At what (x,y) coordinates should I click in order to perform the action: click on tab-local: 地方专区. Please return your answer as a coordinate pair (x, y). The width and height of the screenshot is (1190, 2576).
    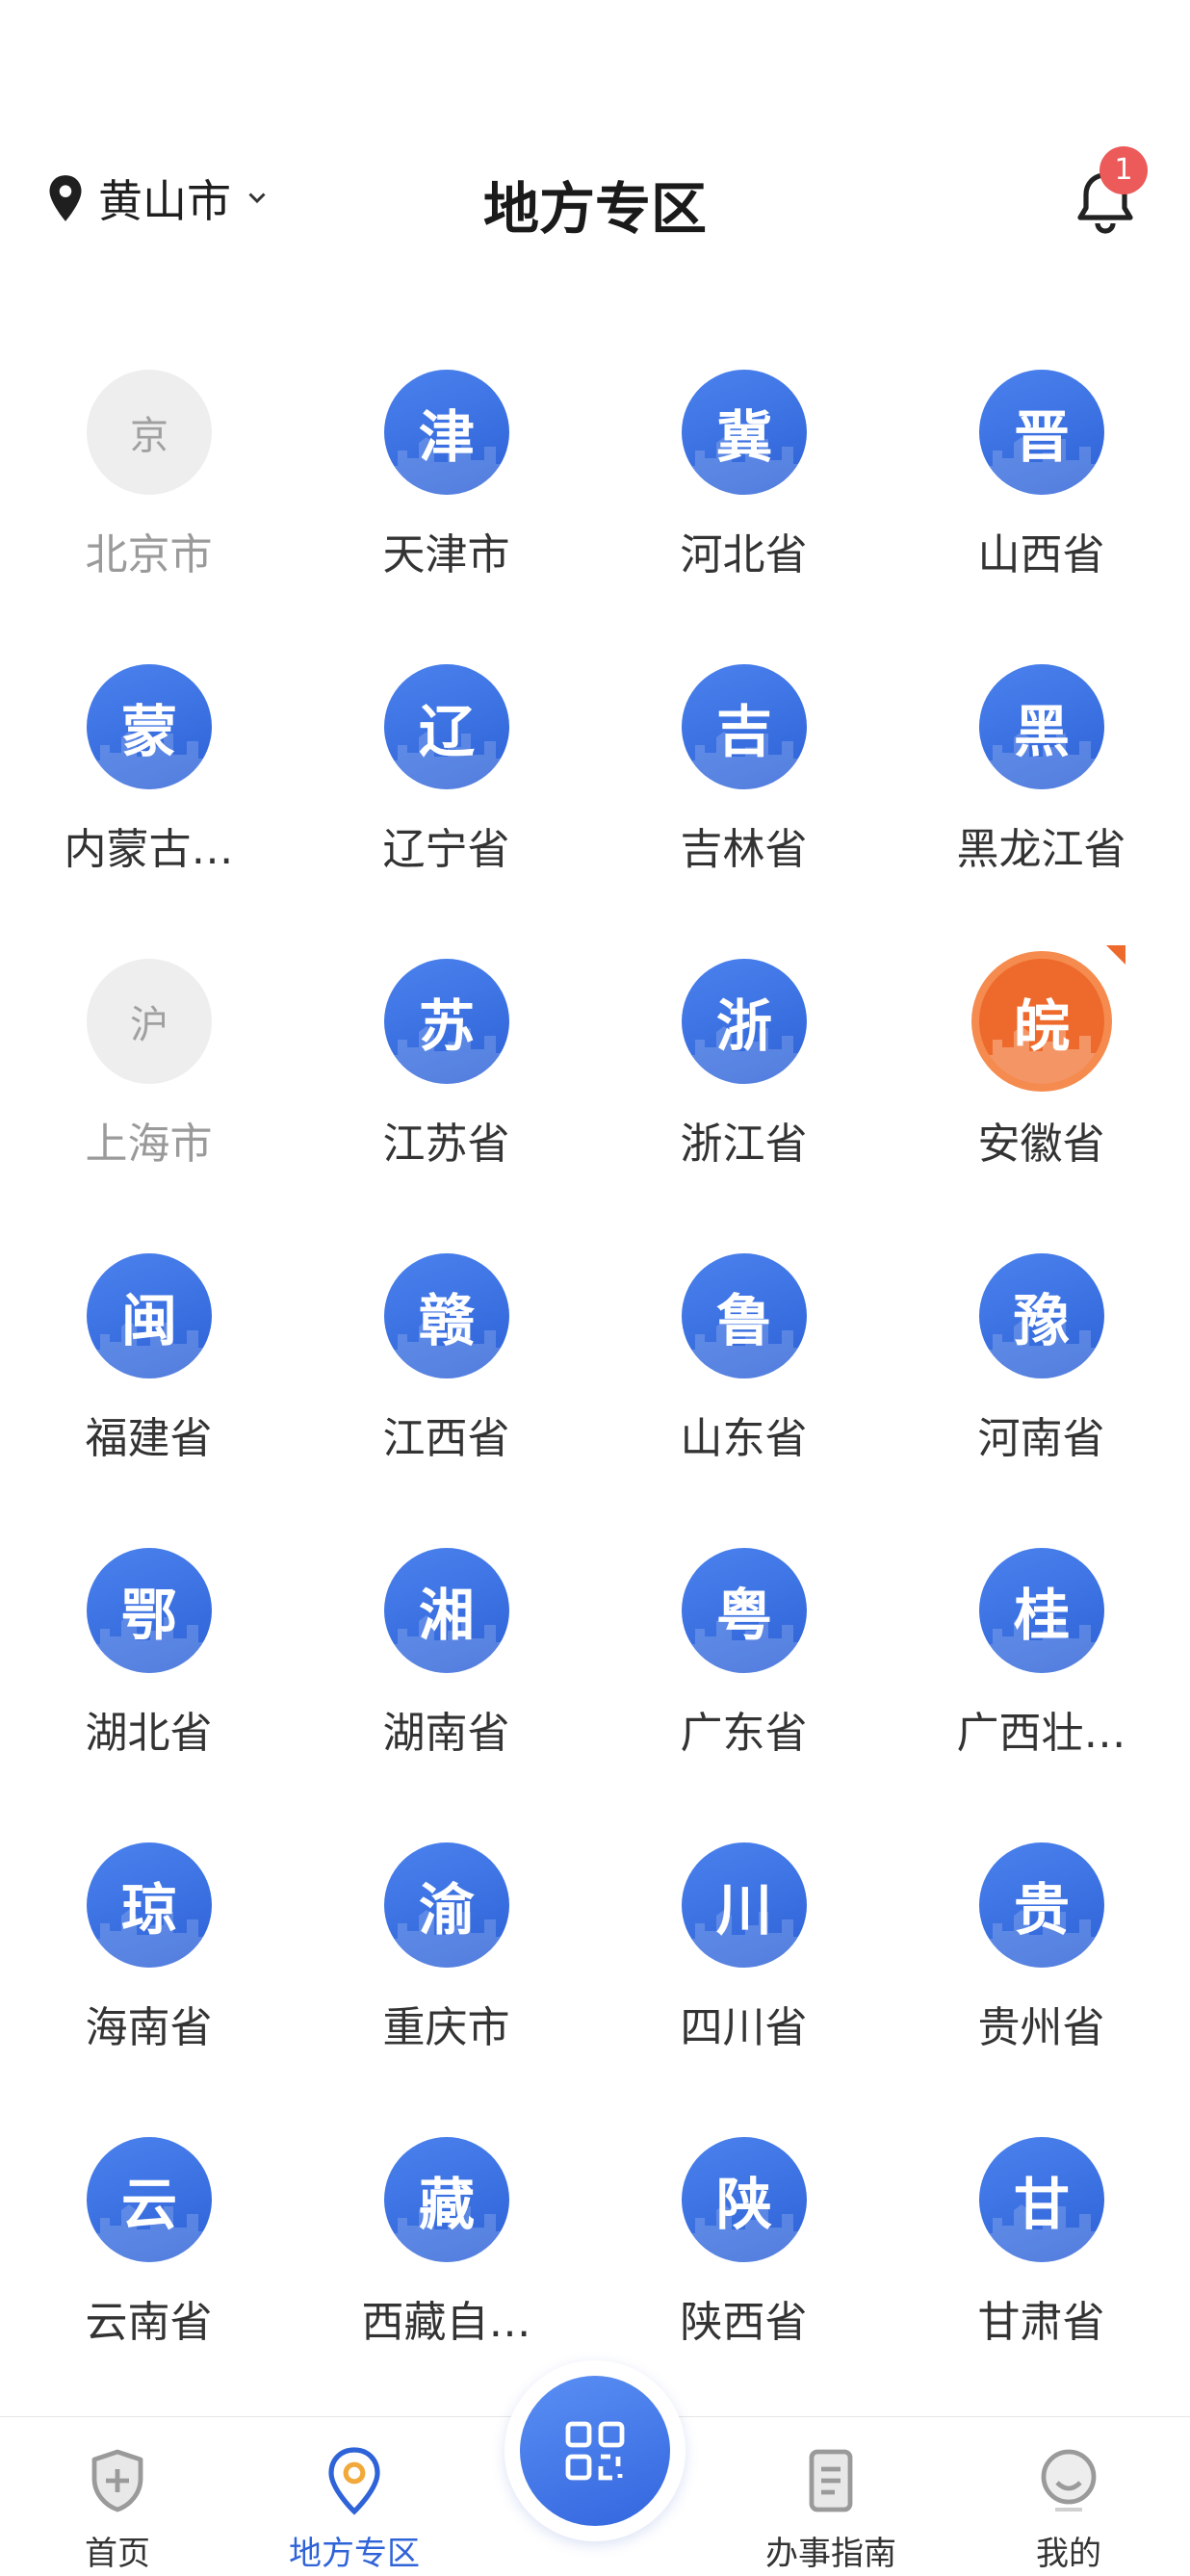
    Looking at the image, I should click on (355, 2509).